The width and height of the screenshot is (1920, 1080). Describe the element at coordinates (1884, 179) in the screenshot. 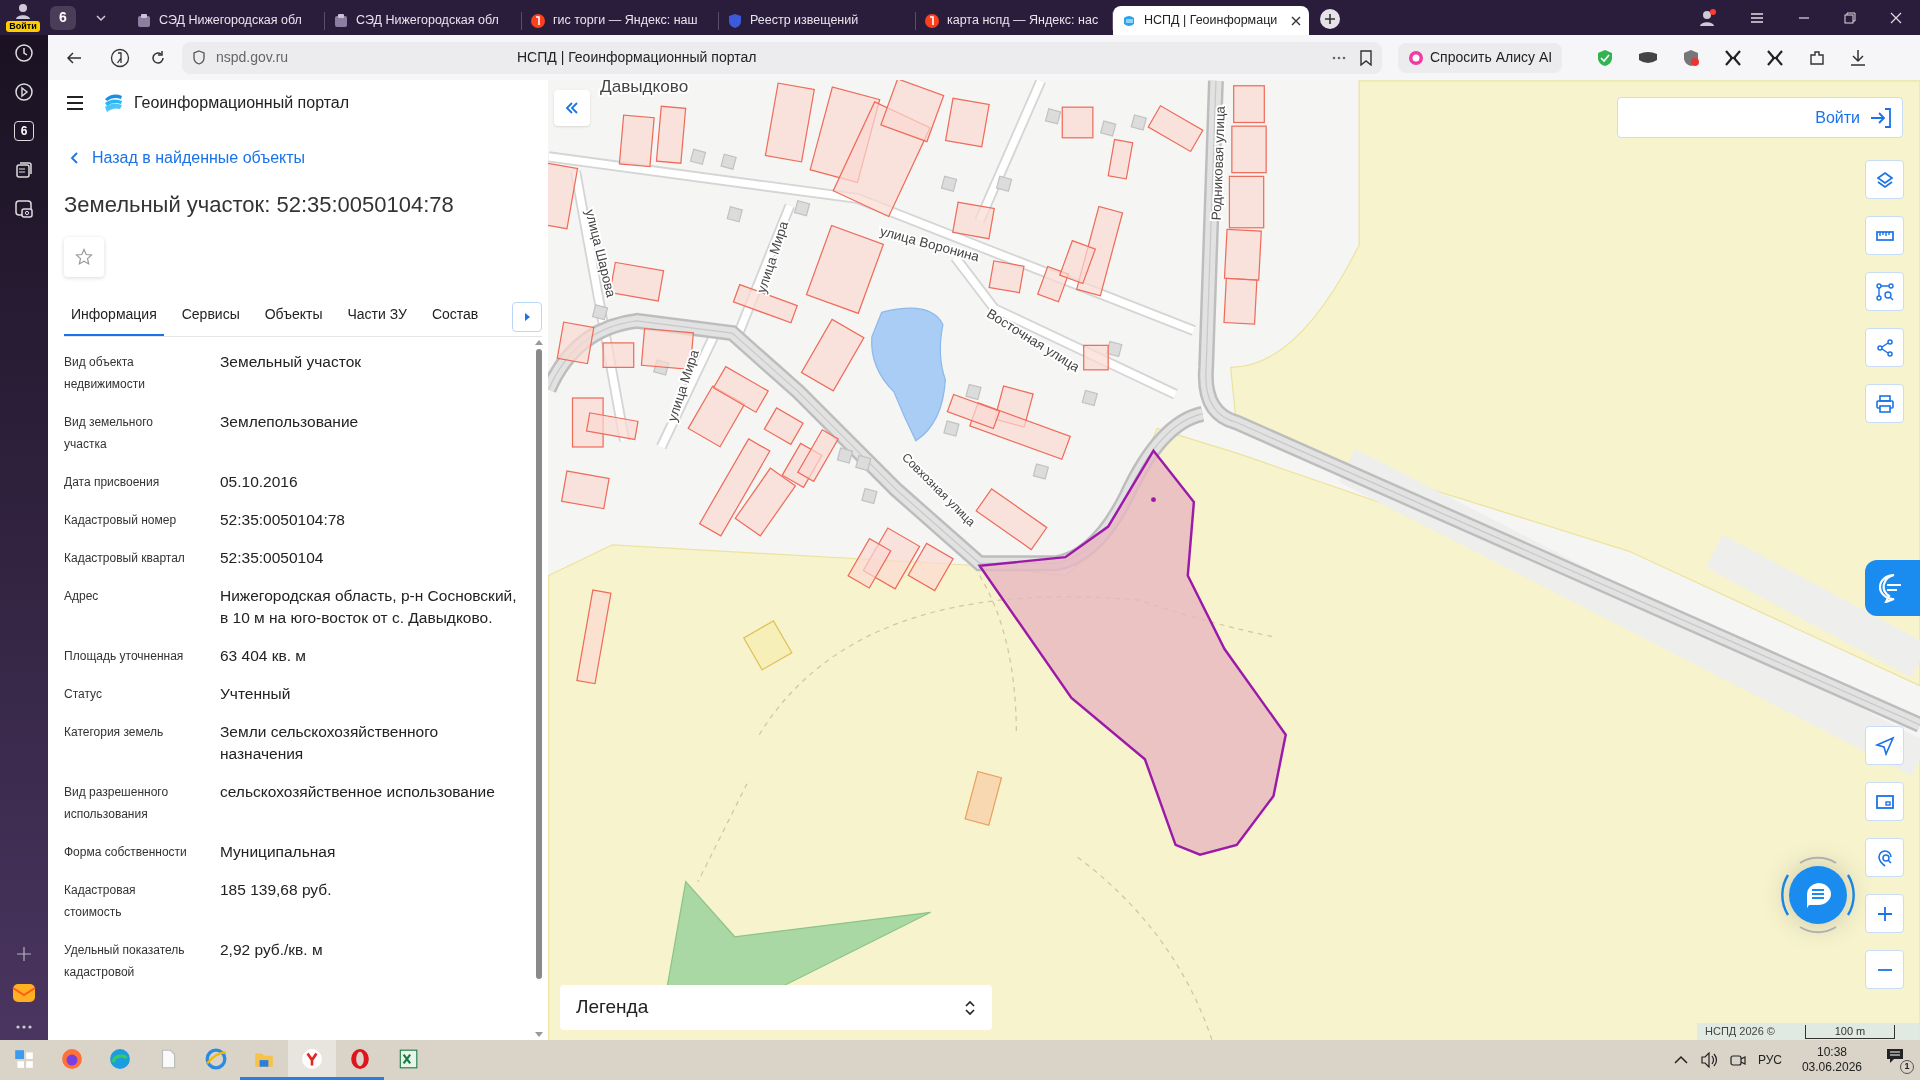

I see `layers-button` at that location.